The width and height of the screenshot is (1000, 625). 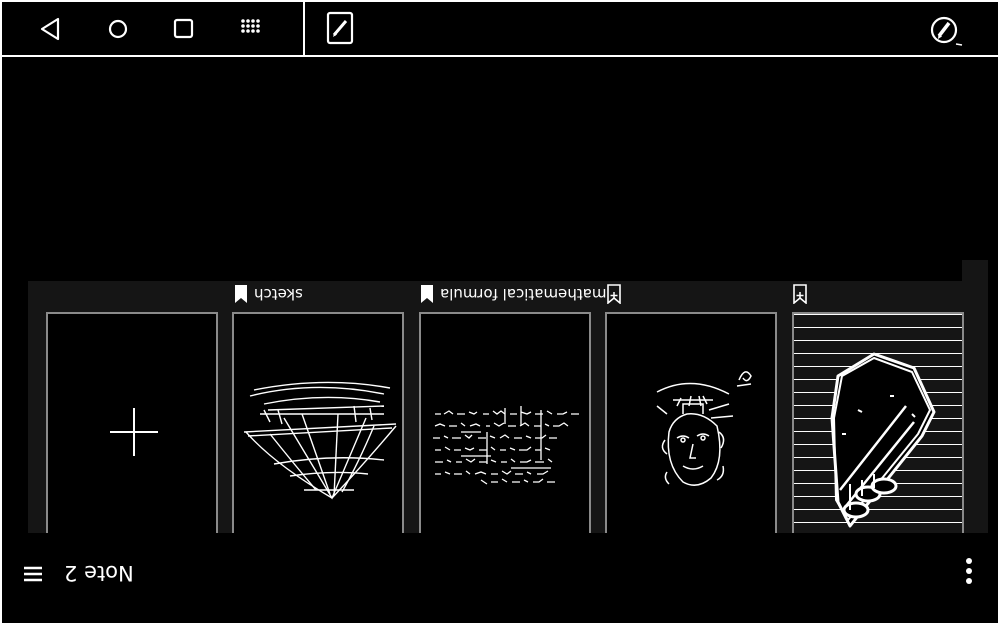 I want to click on bottom-bar, so click(x=500, y=578).